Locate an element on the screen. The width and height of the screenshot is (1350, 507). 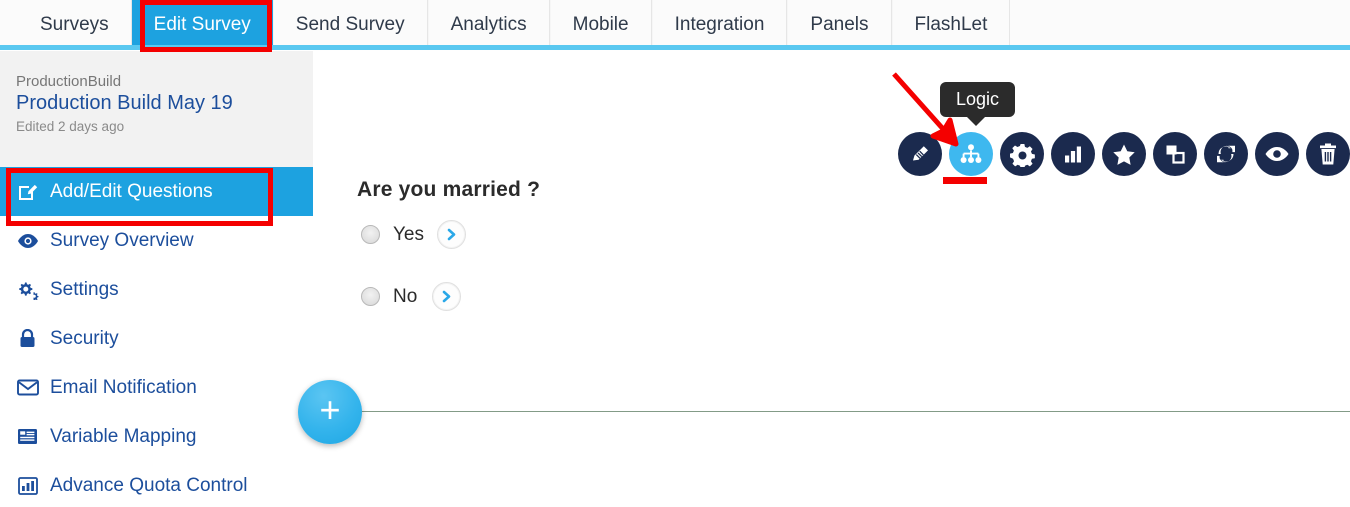
question-option-row: Yes is located at coordinates (413, 234).